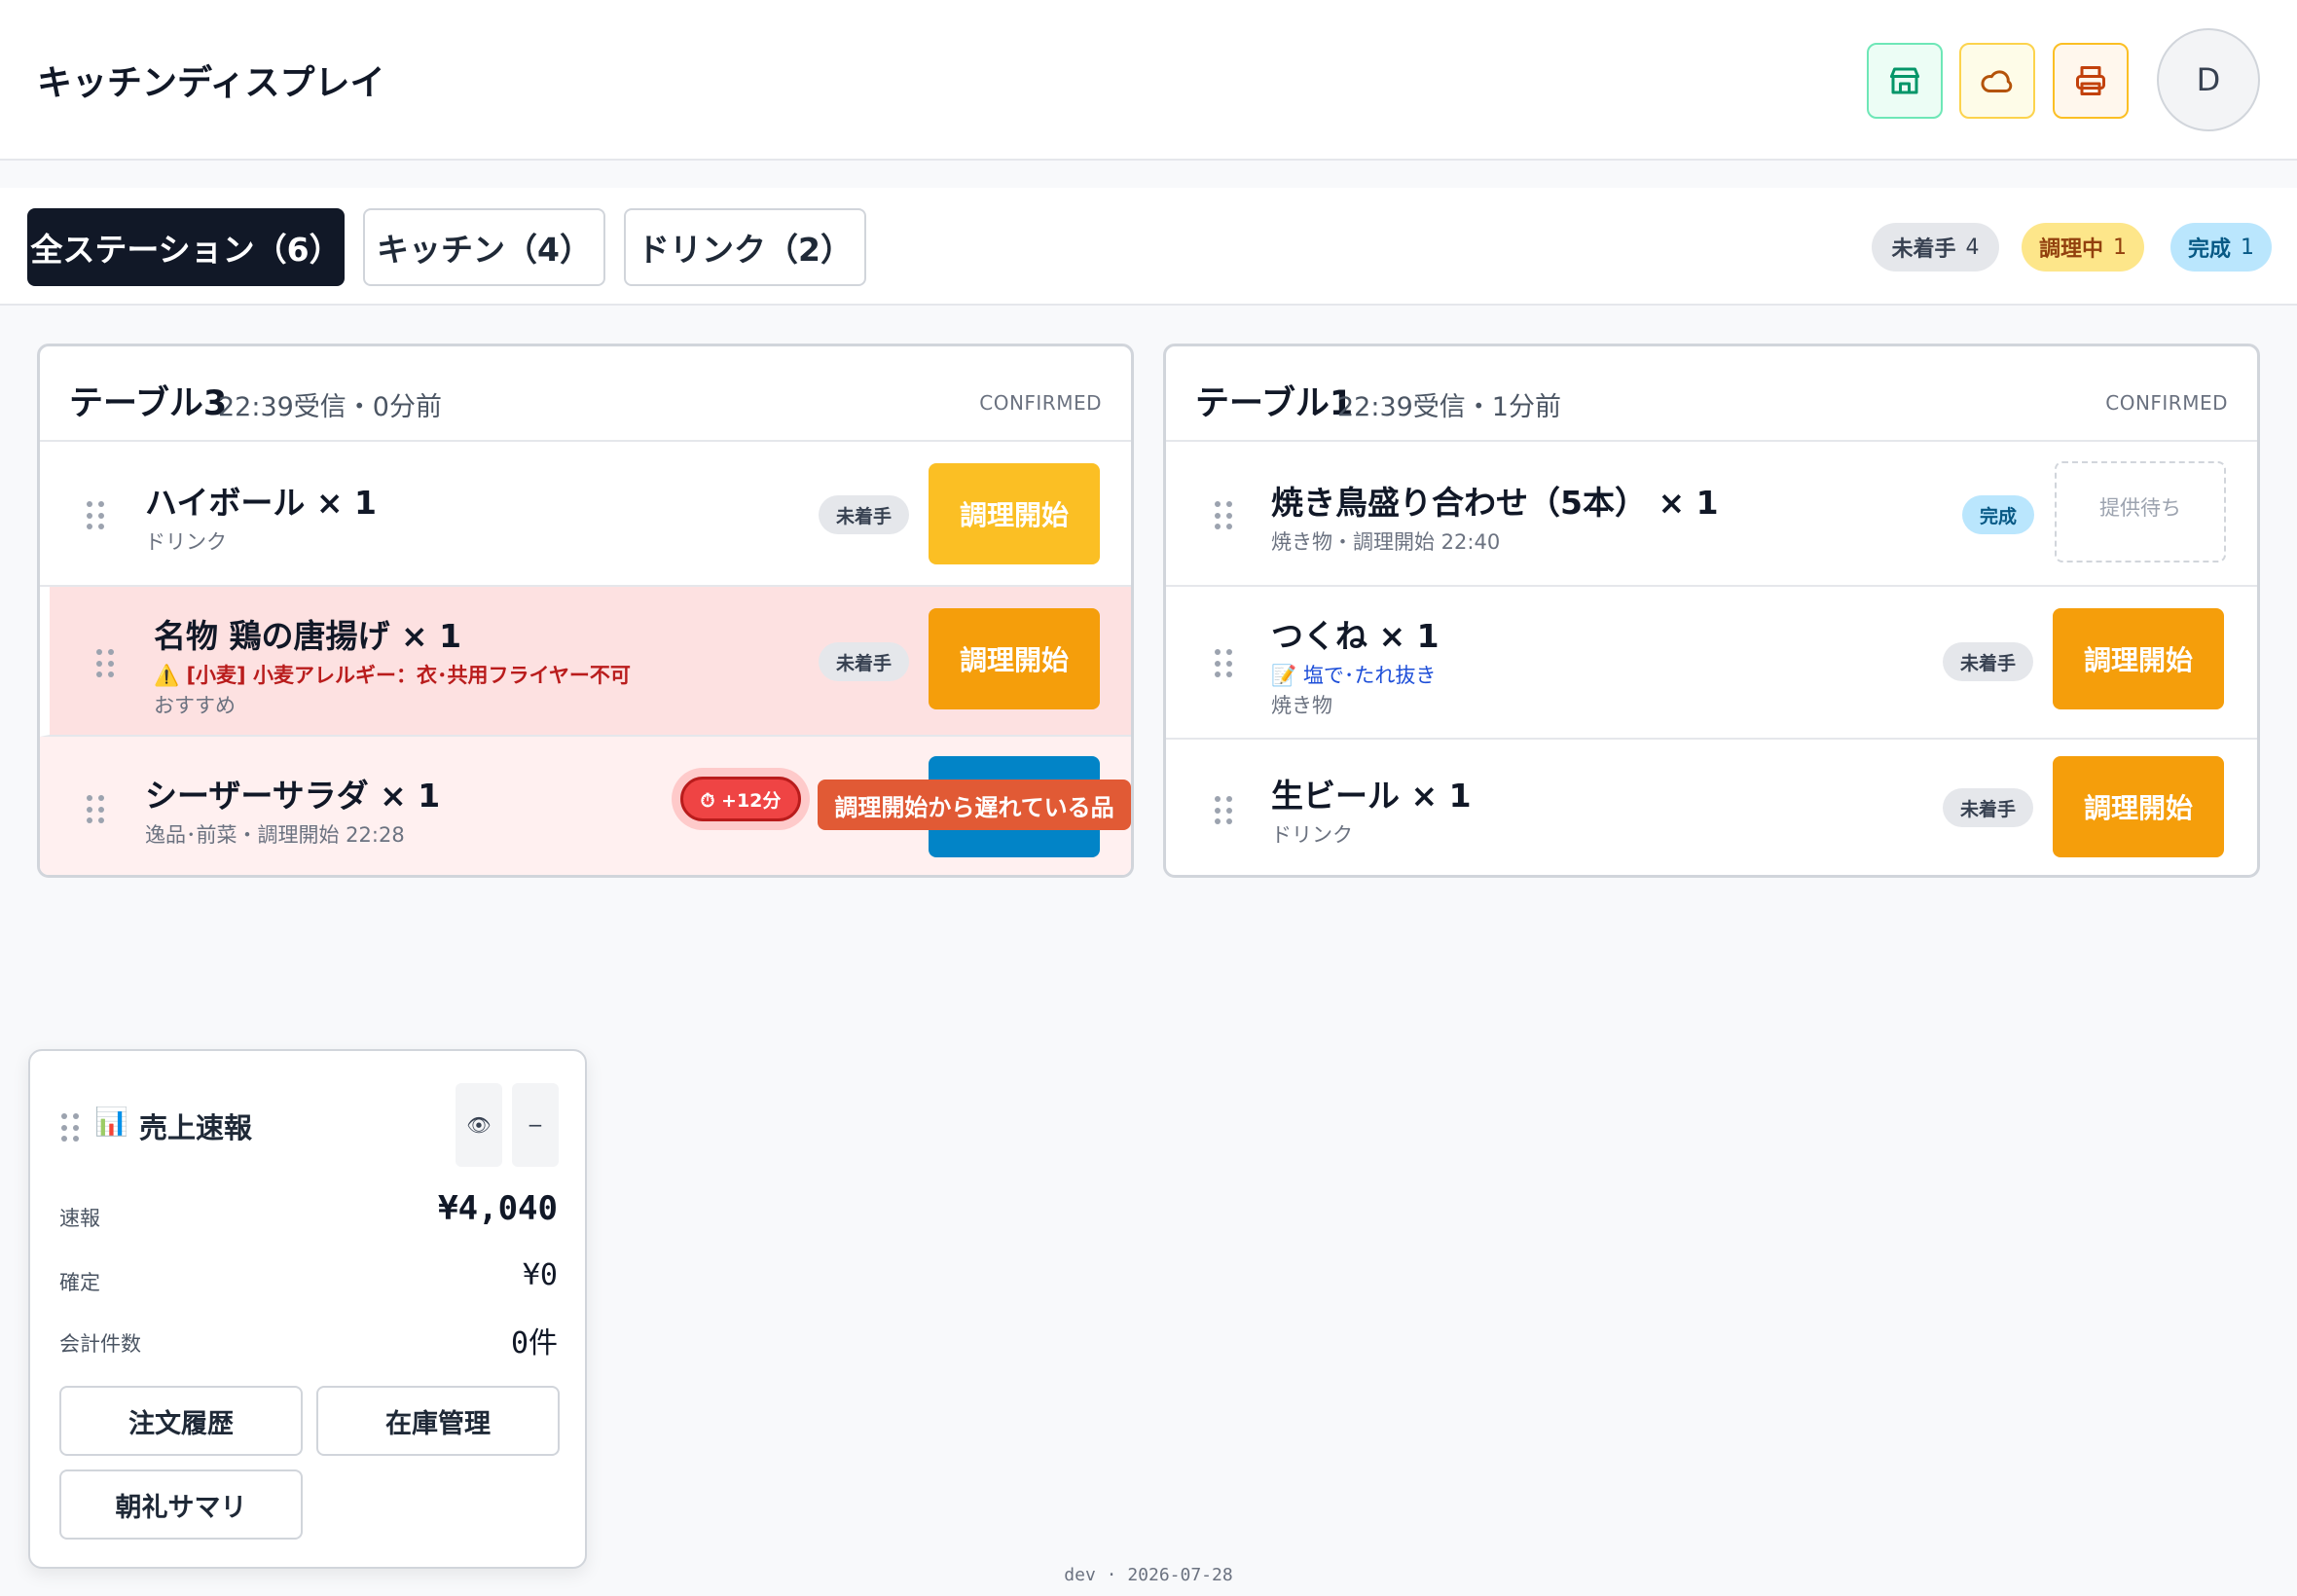 This screenshot has height=1596, width=2297. Describe the element at coordinates (586, 514) in the screenshot. I see `ticket-item-row: ハイボール × 1 ドリンク 未着手 調理開始` at that location.